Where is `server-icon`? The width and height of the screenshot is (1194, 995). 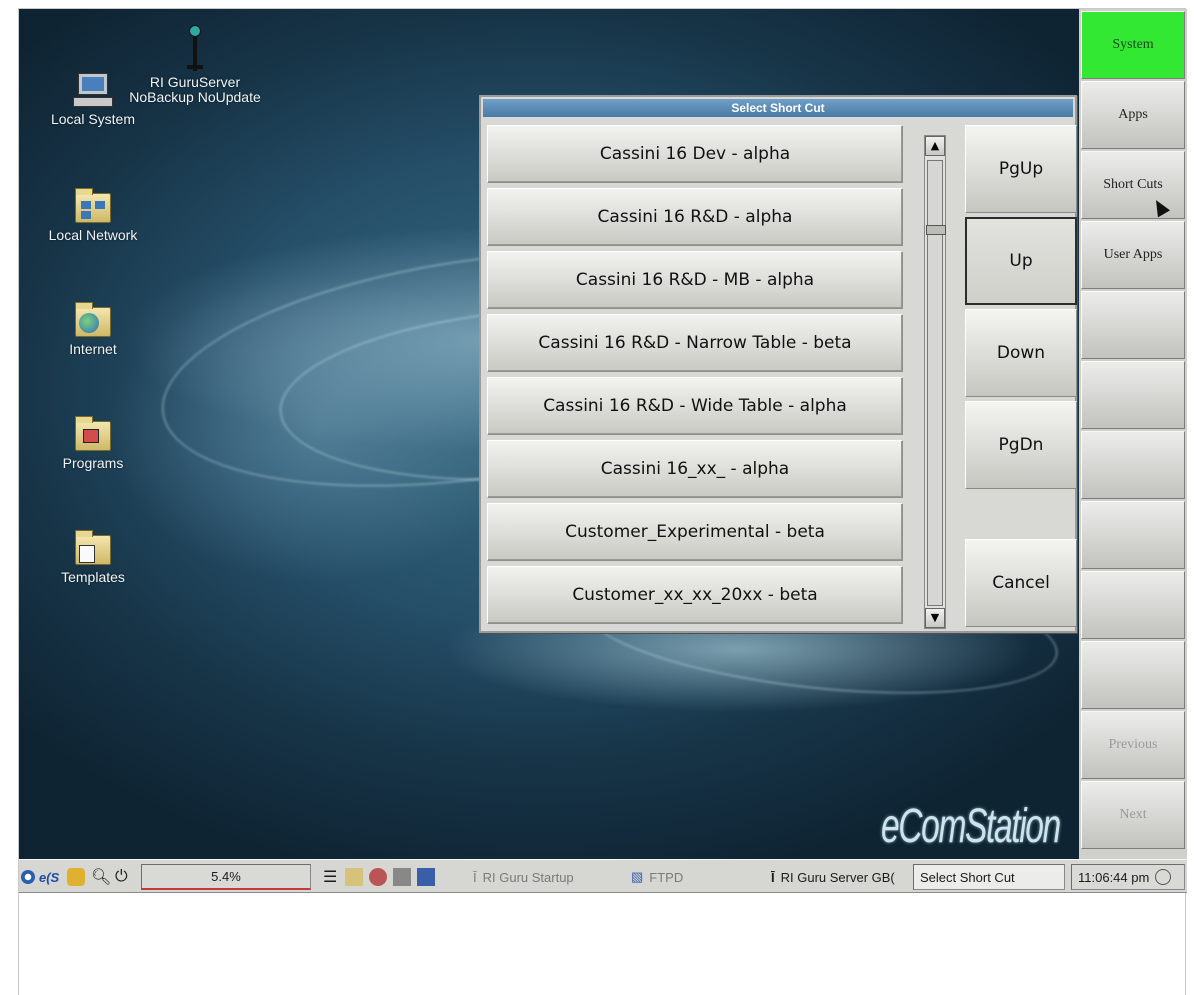 server-icon is located at coordinates (195, 49).